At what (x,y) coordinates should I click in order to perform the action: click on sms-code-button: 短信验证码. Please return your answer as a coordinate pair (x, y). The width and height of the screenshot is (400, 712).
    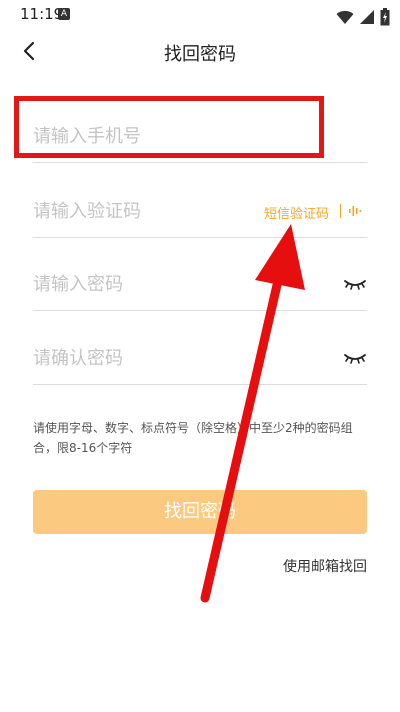
    Looking at the image, I should click on (296, 212).